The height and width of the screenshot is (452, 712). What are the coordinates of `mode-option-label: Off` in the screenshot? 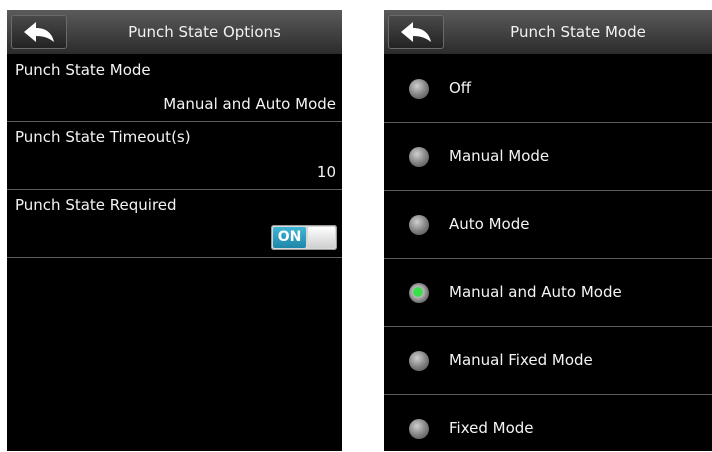 It's located at (460, 88).